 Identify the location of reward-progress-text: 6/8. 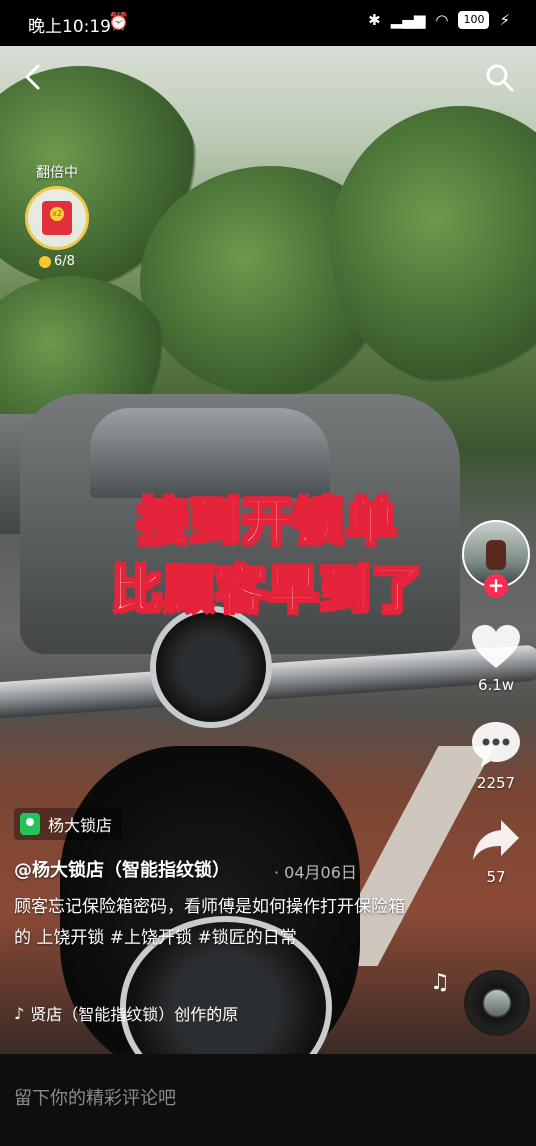
(64, 261).